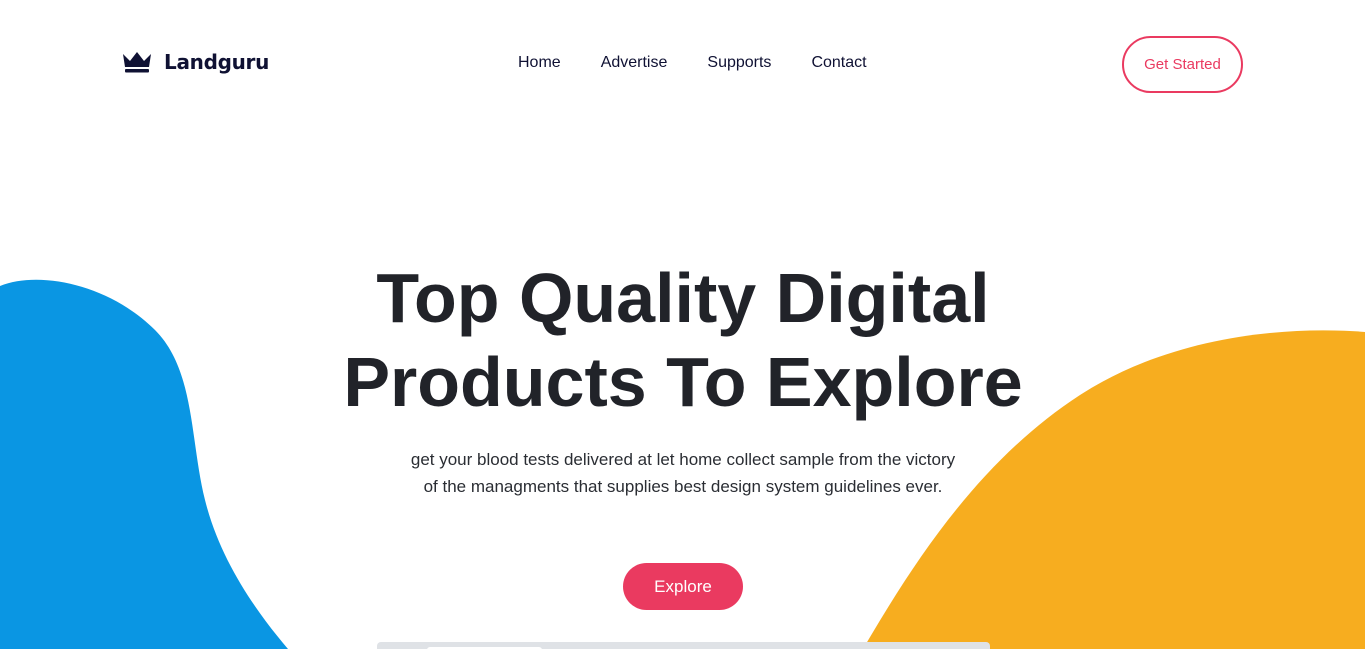 This screenshot has width=1365, height=649. What do you see at coordinates (683, 645) in the screenshot?
I see `product-preview-frame` at bounding box center [683, 645].